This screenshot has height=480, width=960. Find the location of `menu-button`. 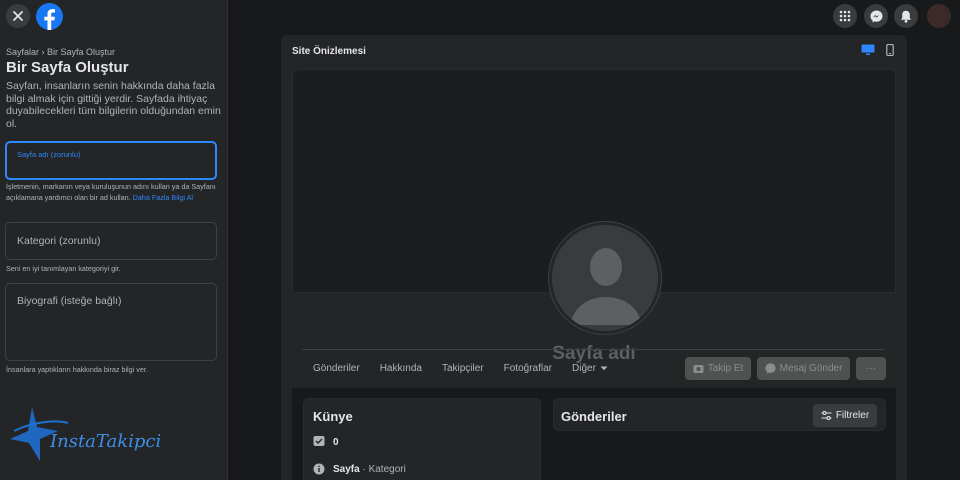

menu-button is located at coordinates (845, 16).